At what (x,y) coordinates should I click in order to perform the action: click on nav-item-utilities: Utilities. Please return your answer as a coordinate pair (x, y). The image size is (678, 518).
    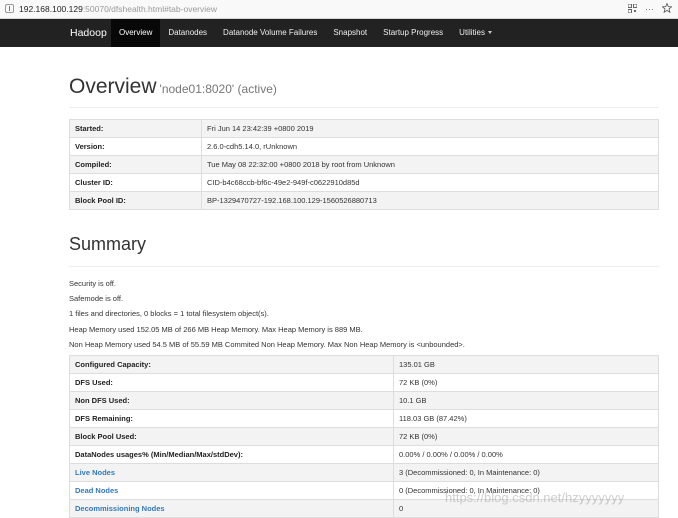
    Looking at the image, I should click on (475, 33).